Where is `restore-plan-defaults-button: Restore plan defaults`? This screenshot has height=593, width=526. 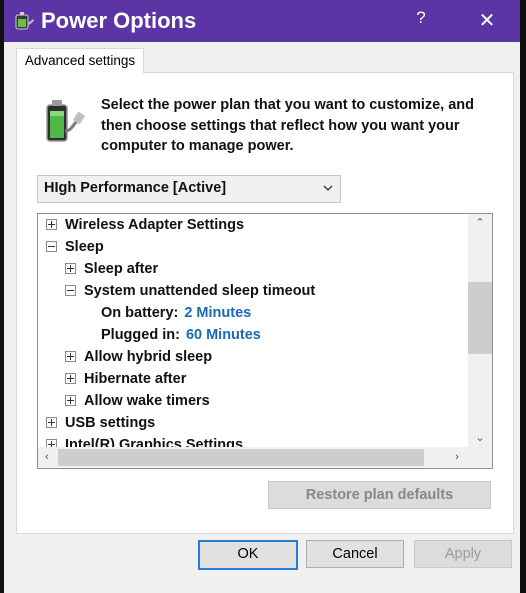
restore-plan-defaults-button: Restore plan defaults is located at coordinates (379, 495).